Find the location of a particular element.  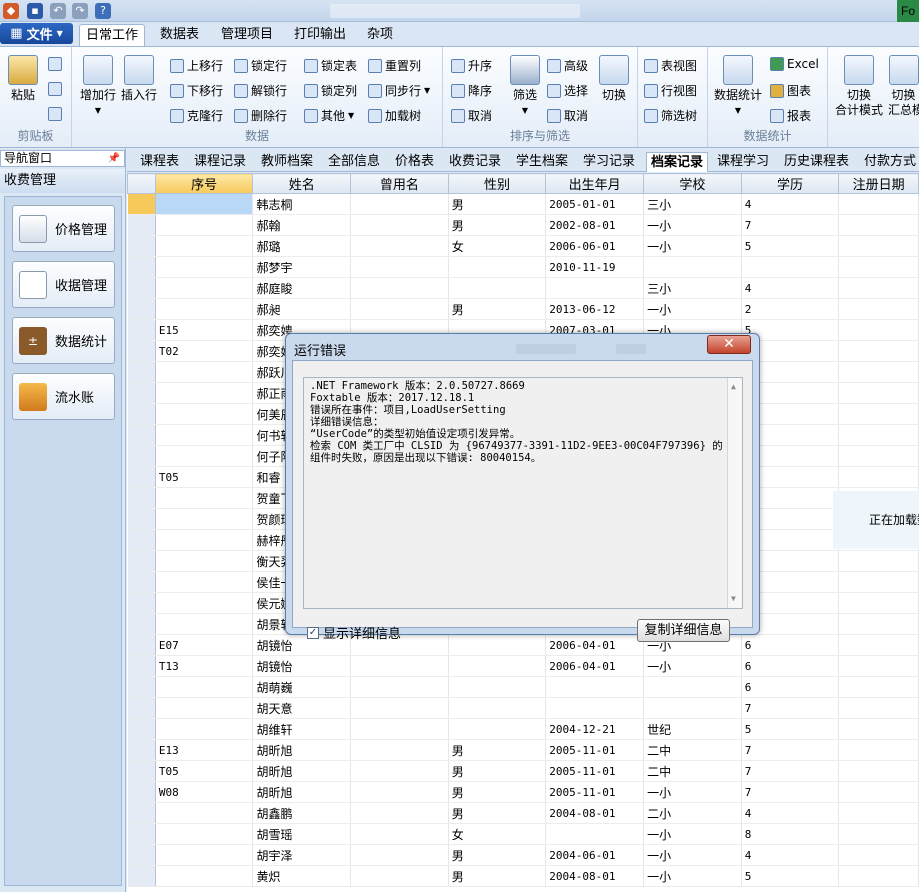

nav-section-charge-management: 收费管理 is located at coordinates (62, 181).